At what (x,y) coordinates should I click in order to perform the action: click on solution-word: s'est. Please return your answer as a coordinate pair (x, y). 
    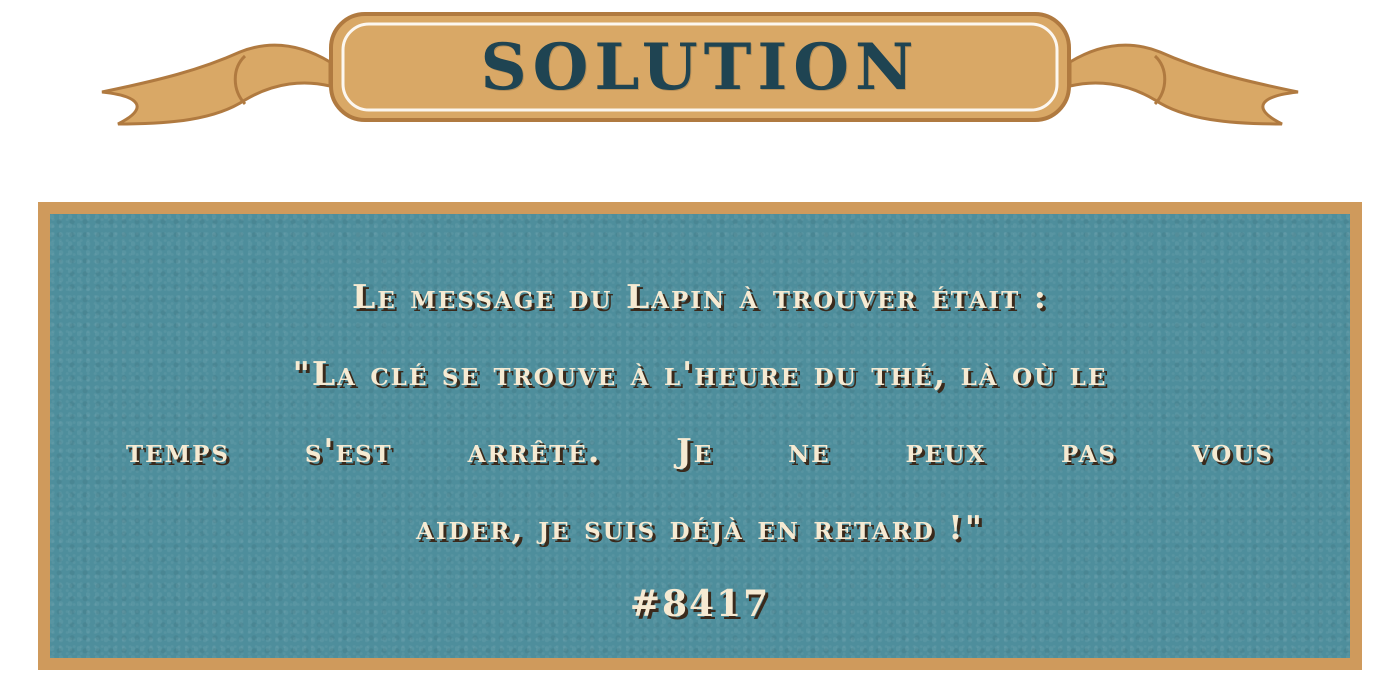
    Looking at the image, I should click on (348, 450).